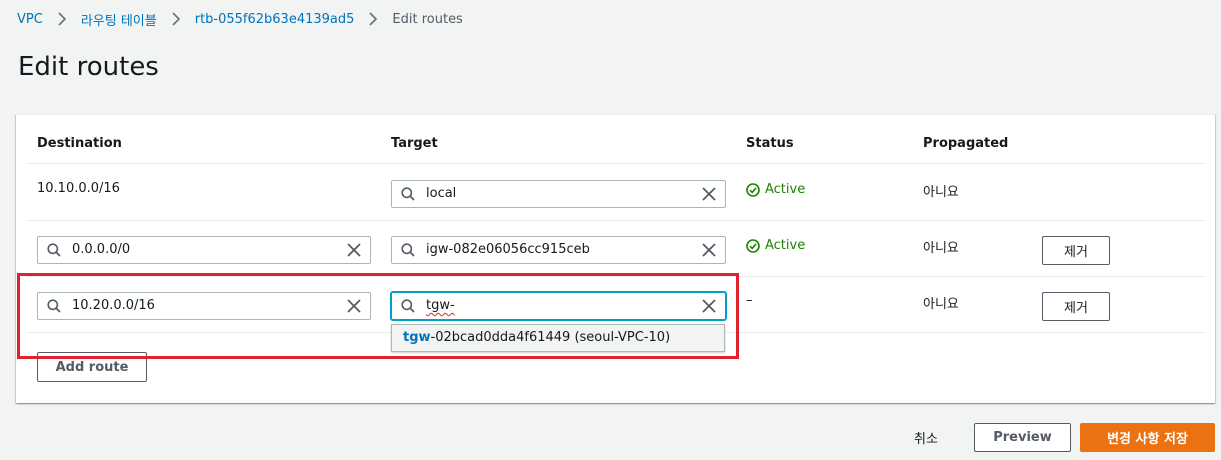 The width and height of the screenshot is (1221, 460). Describe the element at coordinates (441, 193) in the screenshot. I see `target-value: local` at that location.